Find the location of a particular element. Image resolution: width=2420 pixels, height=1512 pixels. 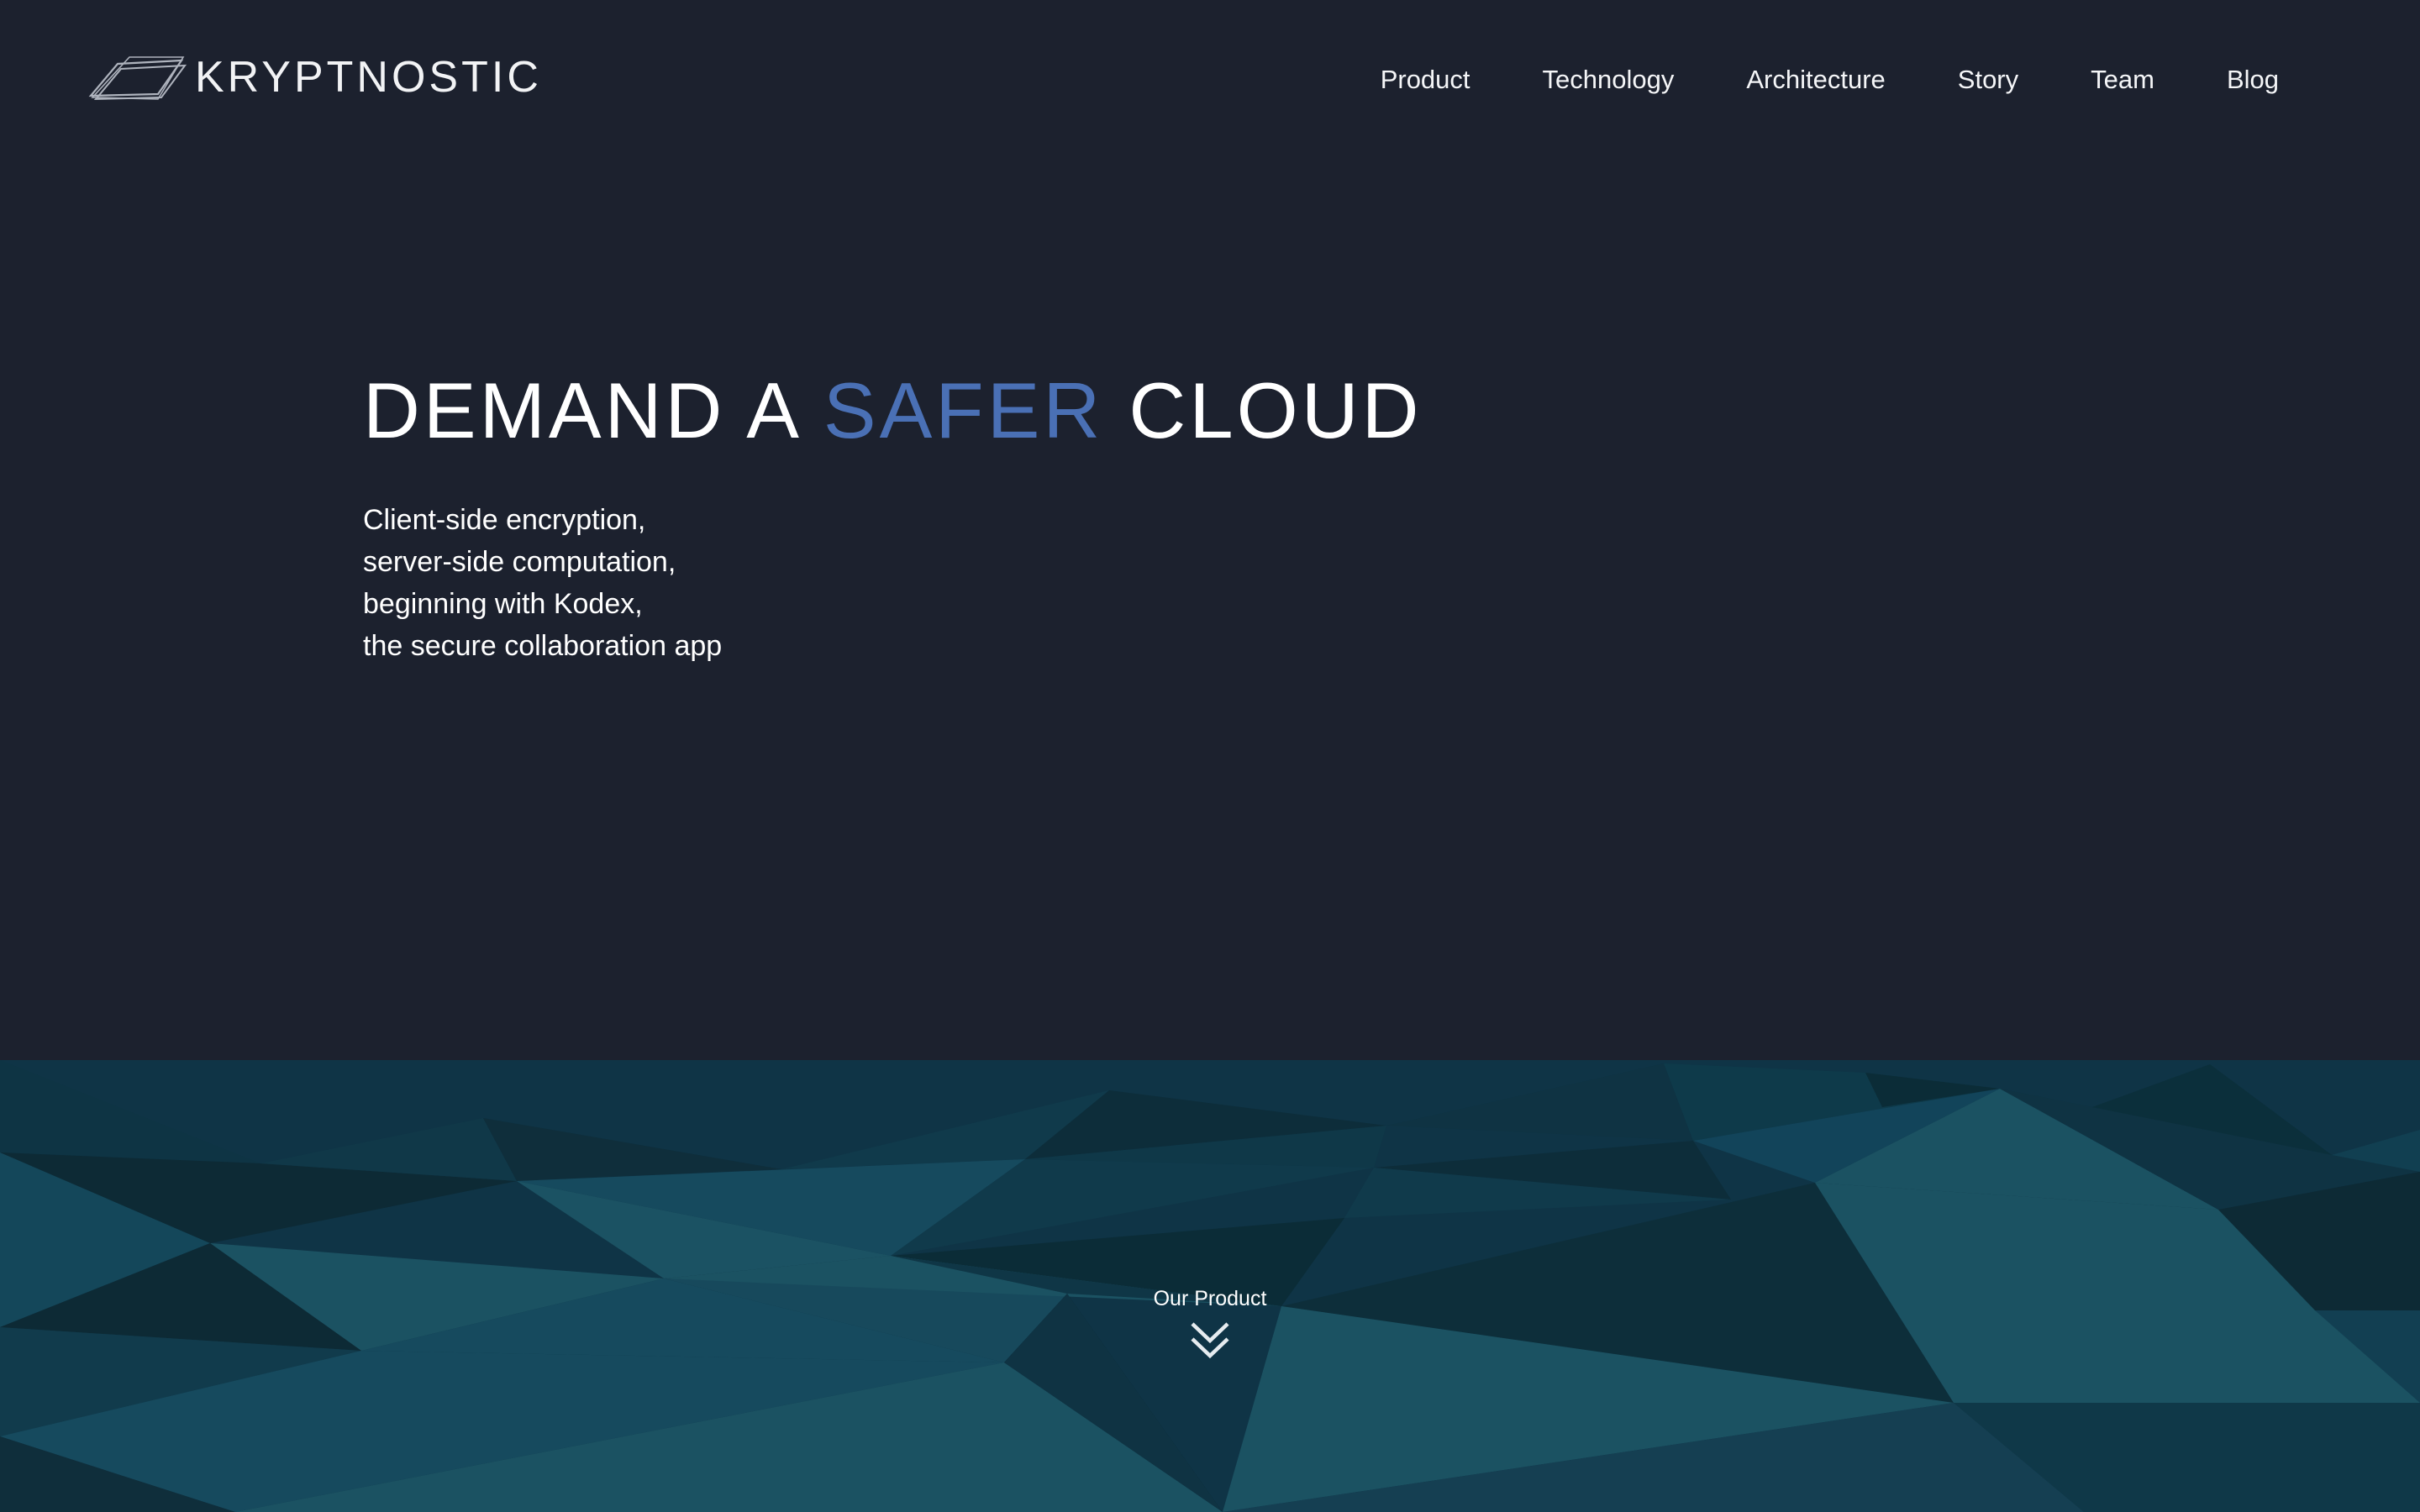

hero-subtitle-line: the secure collaboration app is located at coordinates (543, 646).